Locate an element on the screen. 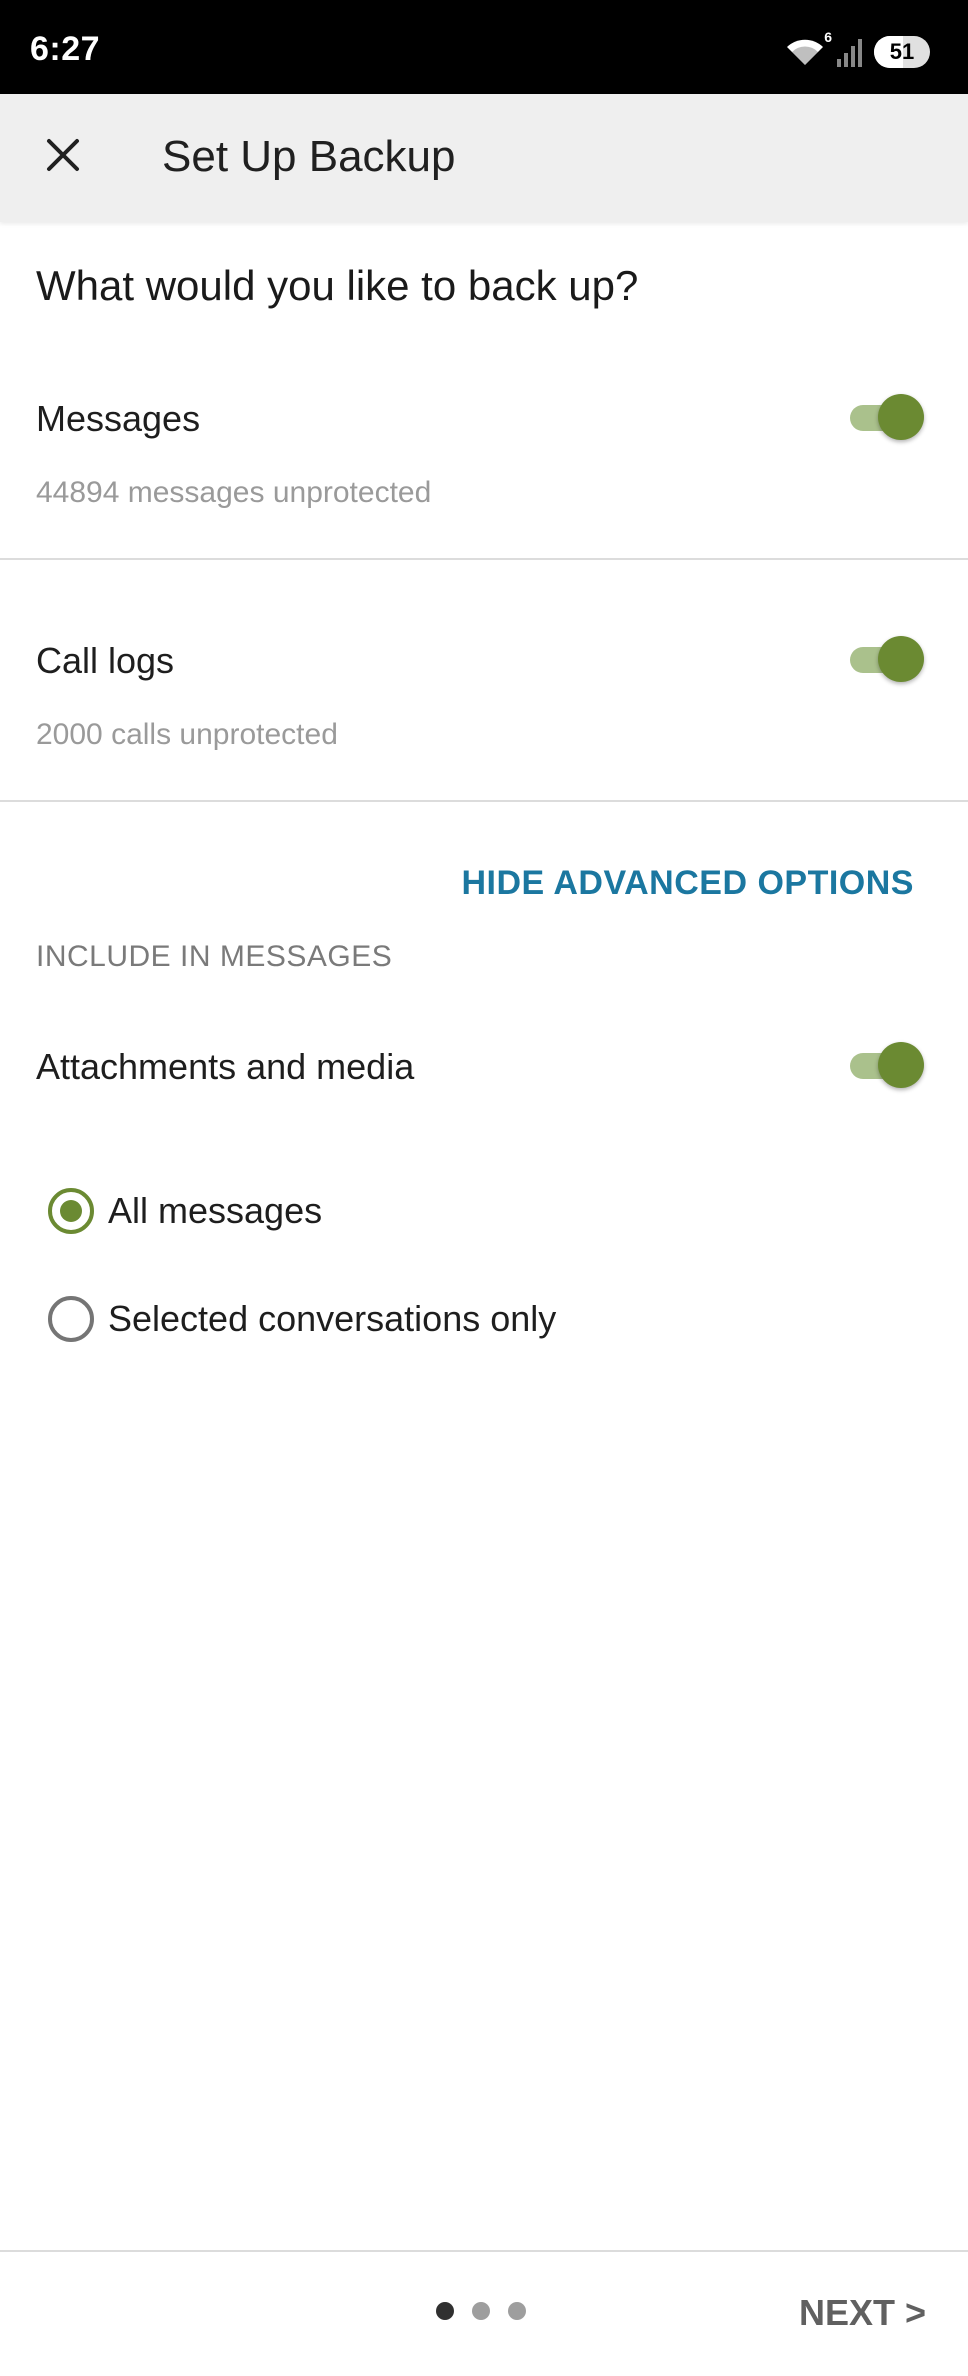 Image resolution: width=968 pixels, height=2376 pixels. include-in-messages-header: INCLUDE IN MESSAGES is located at coordinates (214, 956).